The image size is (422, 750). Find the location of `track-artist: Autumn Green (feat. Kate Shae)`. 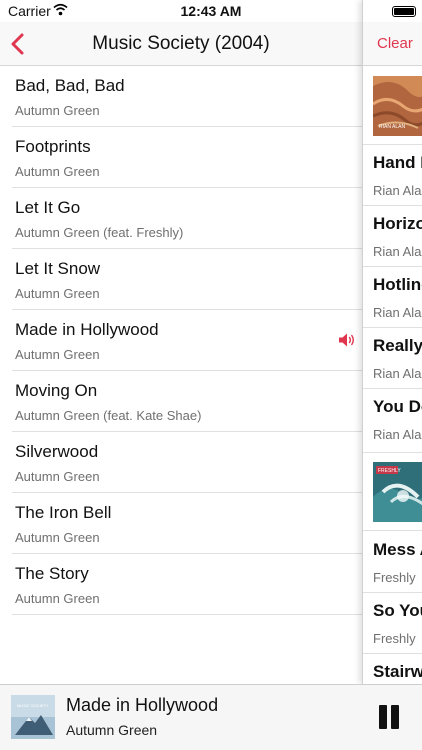

track-artist: Autumn Green (feat. Kate Shae) is located at coordinates (108, 415).